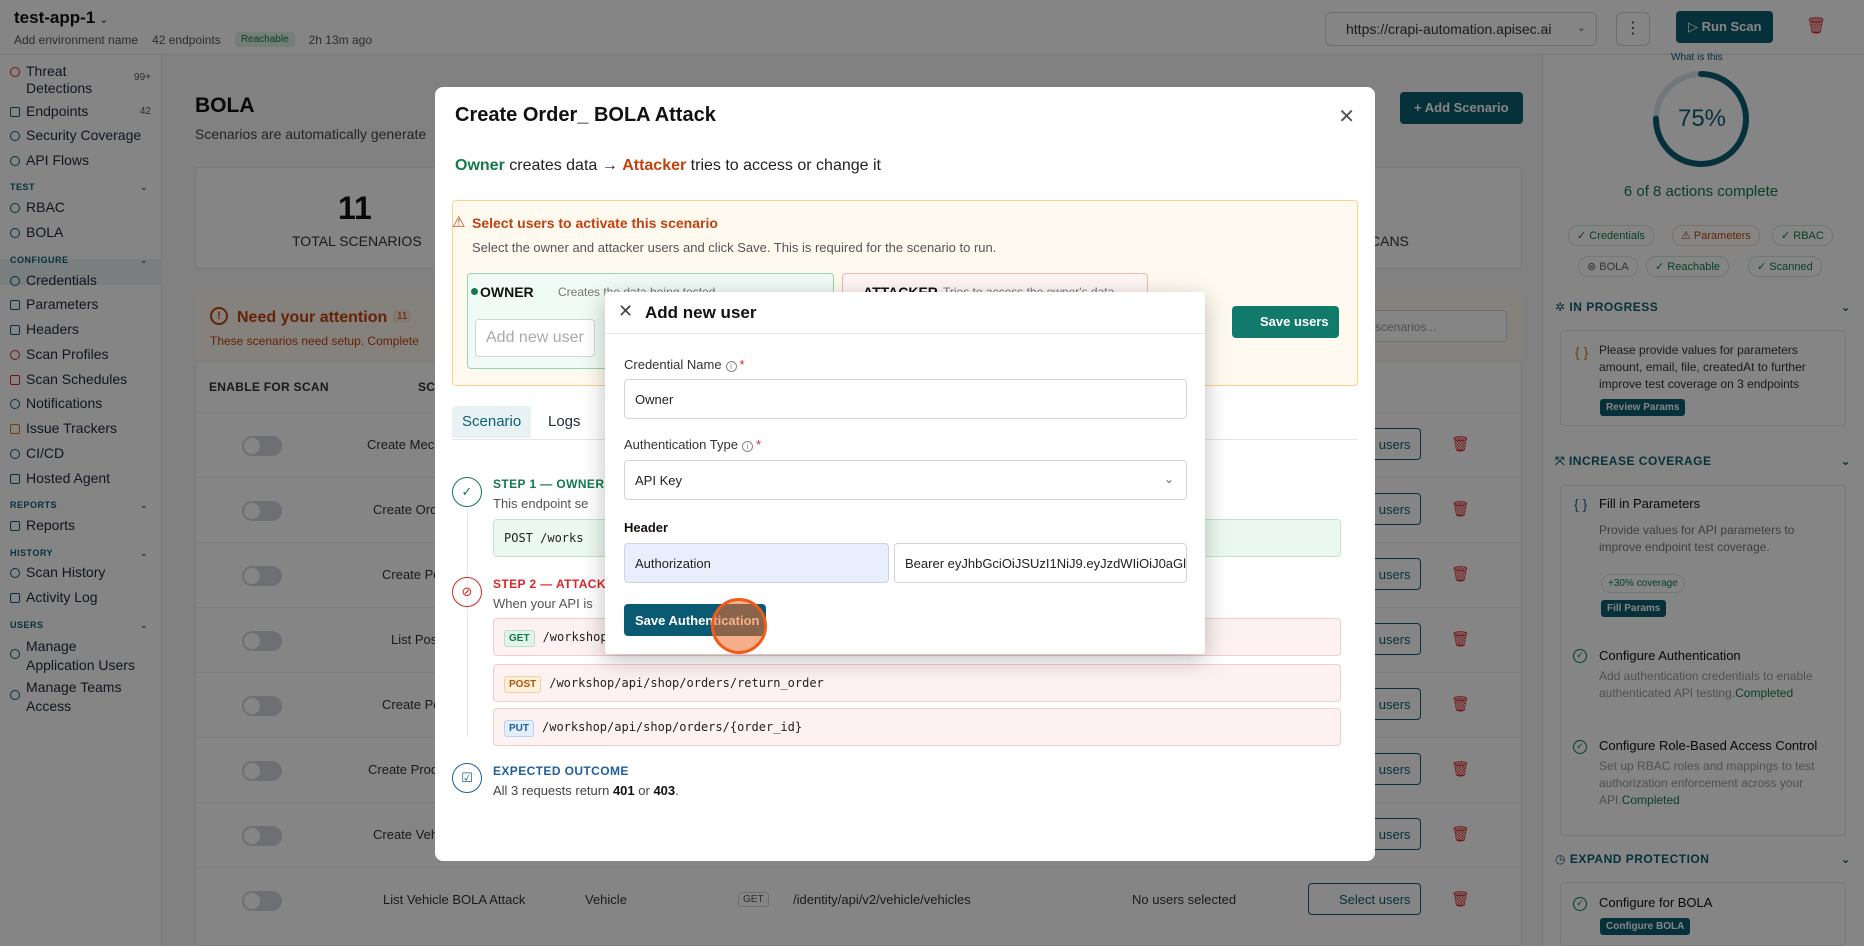  I want to click on status-401: 401, so click(623, 790).